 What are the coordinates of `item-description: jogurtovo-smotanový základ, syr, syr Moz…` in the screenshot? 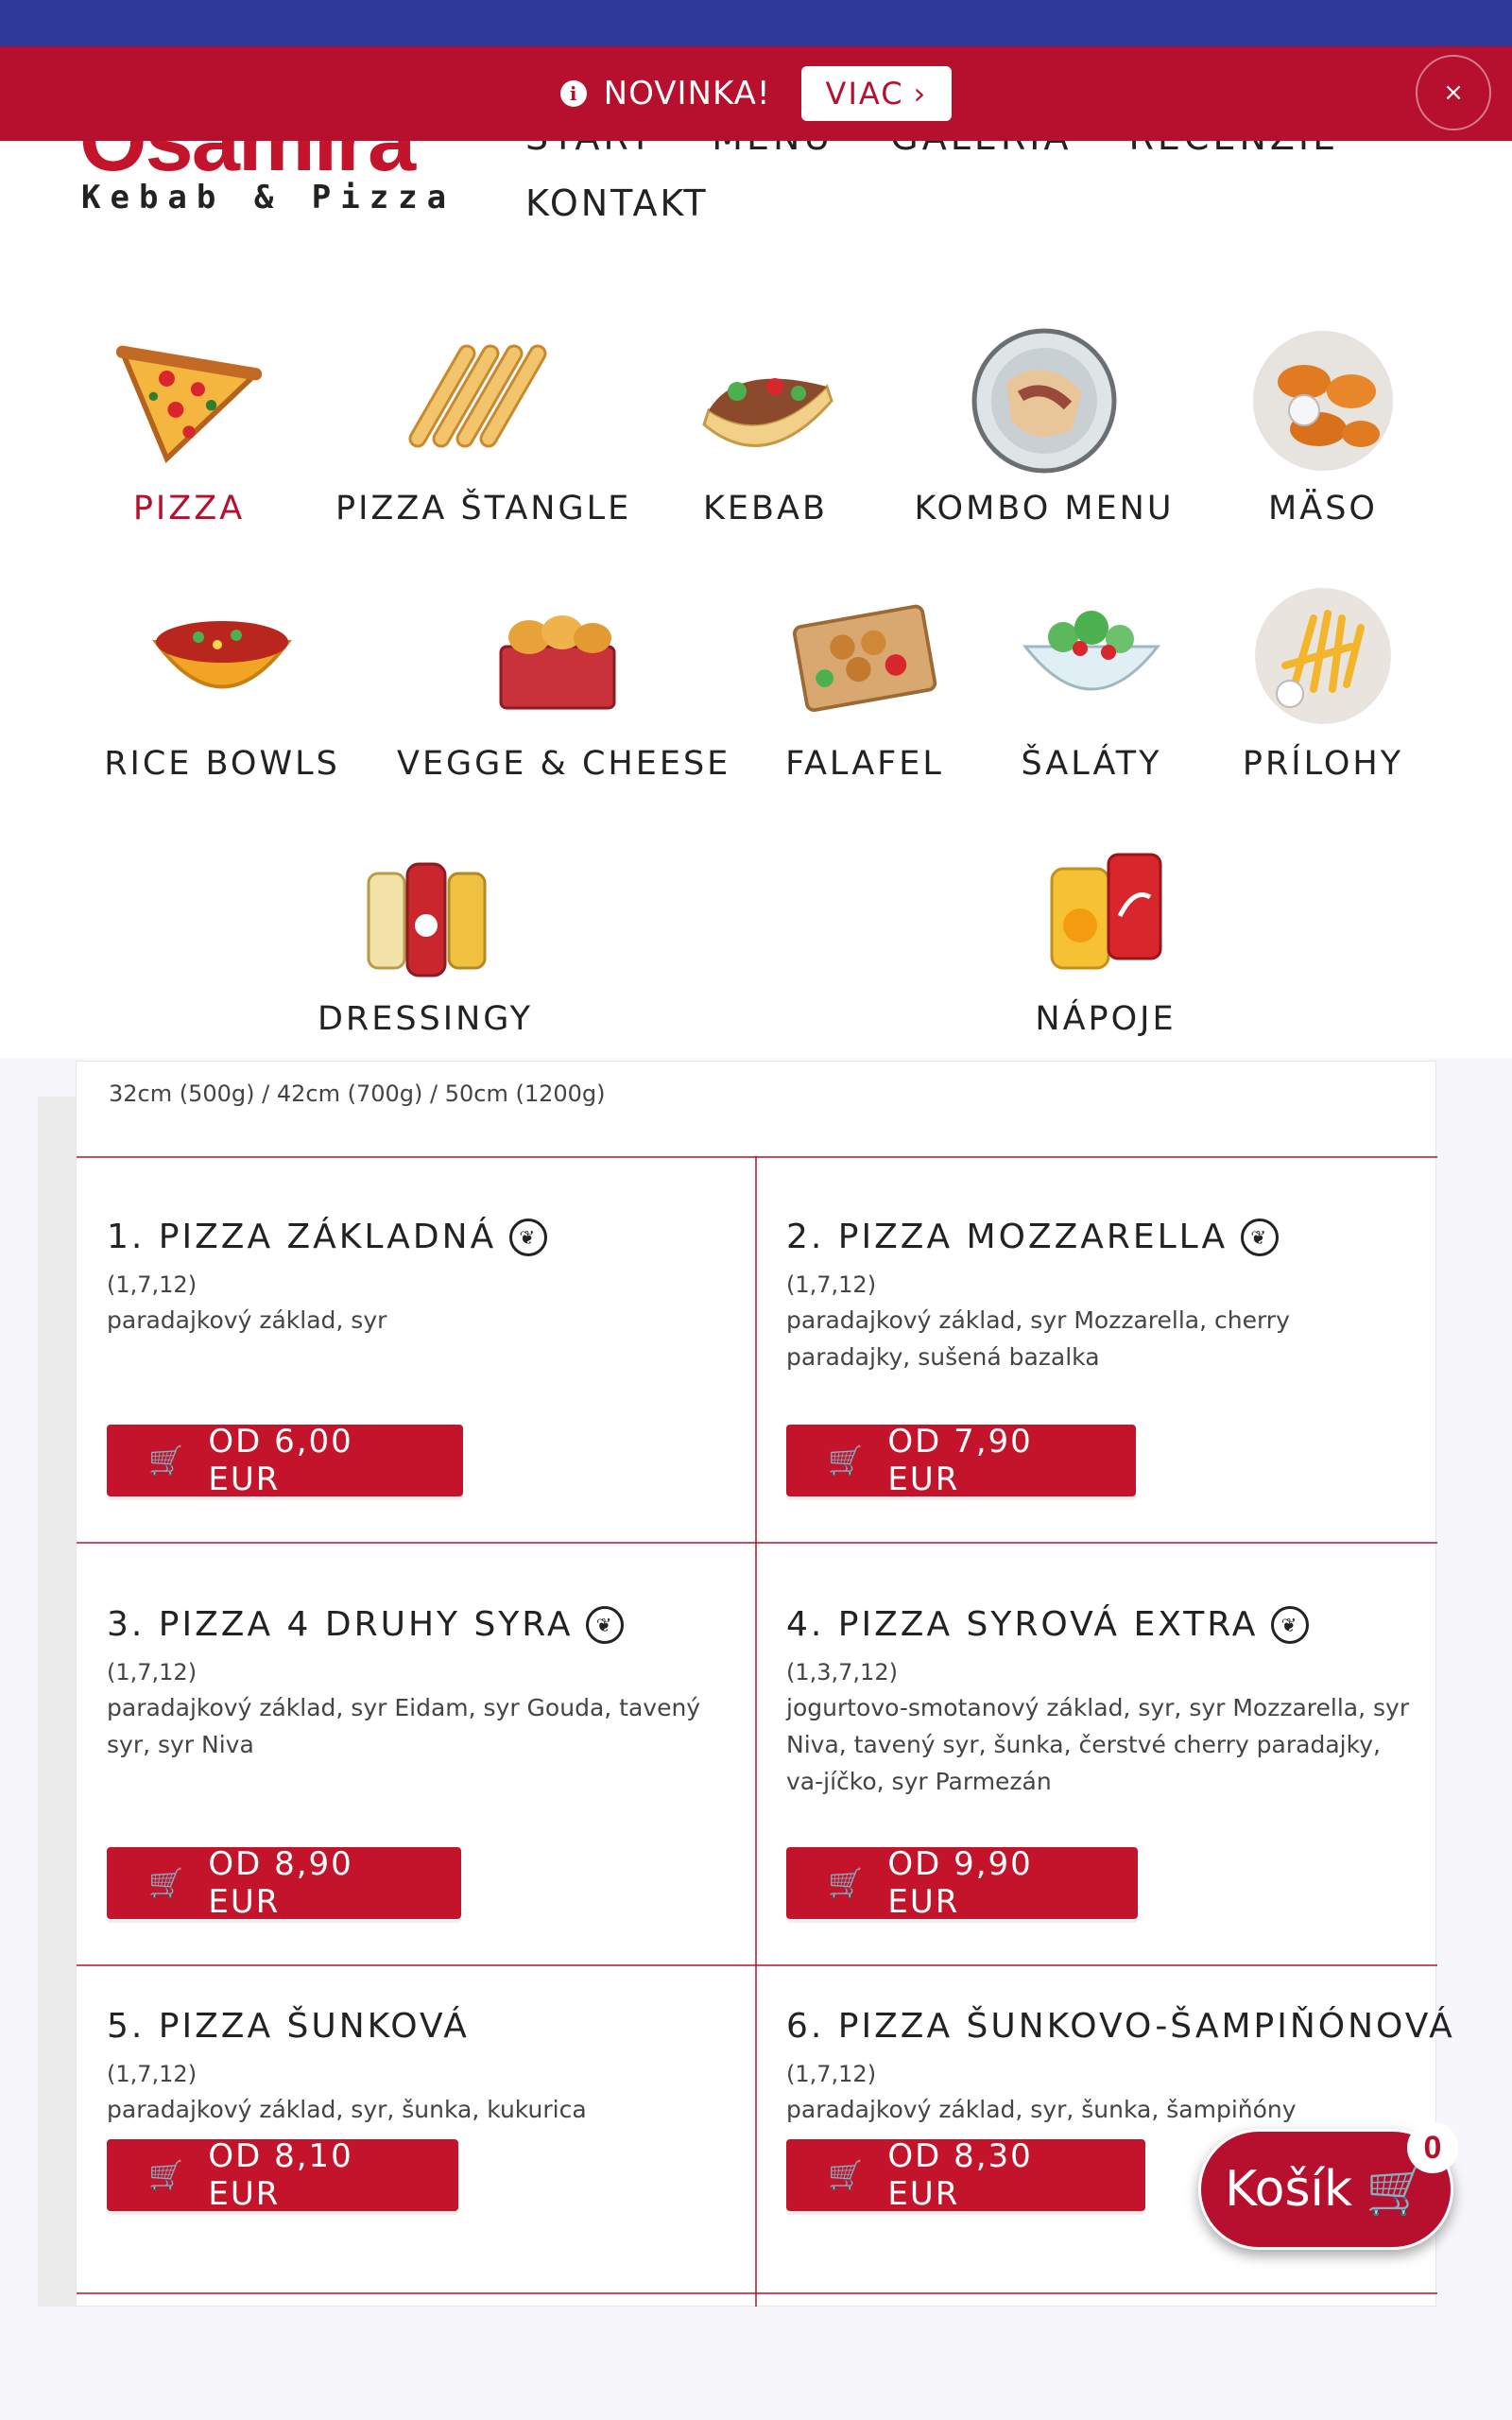 It's located at (1098, 1744).